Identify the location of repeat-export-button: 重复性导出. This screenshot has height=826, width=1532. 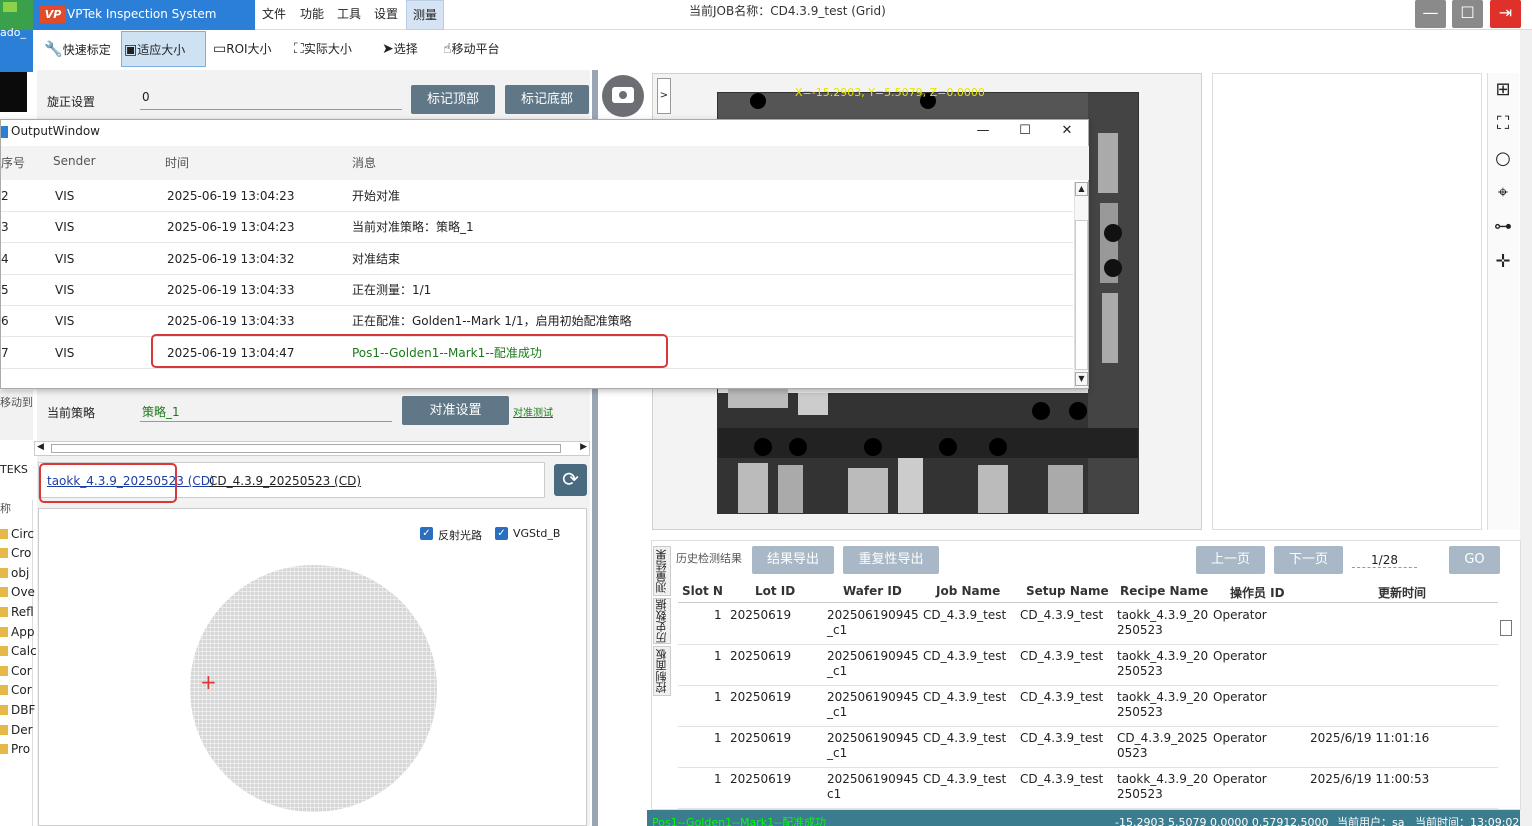
(891, 560).